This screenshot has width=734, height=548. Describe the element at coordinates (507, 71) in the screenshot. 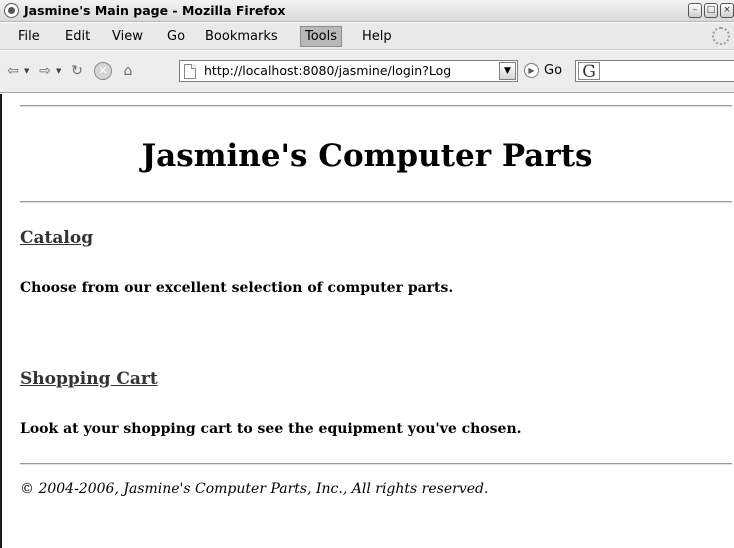

I see `url-dropdown-button: ▼` at that location.